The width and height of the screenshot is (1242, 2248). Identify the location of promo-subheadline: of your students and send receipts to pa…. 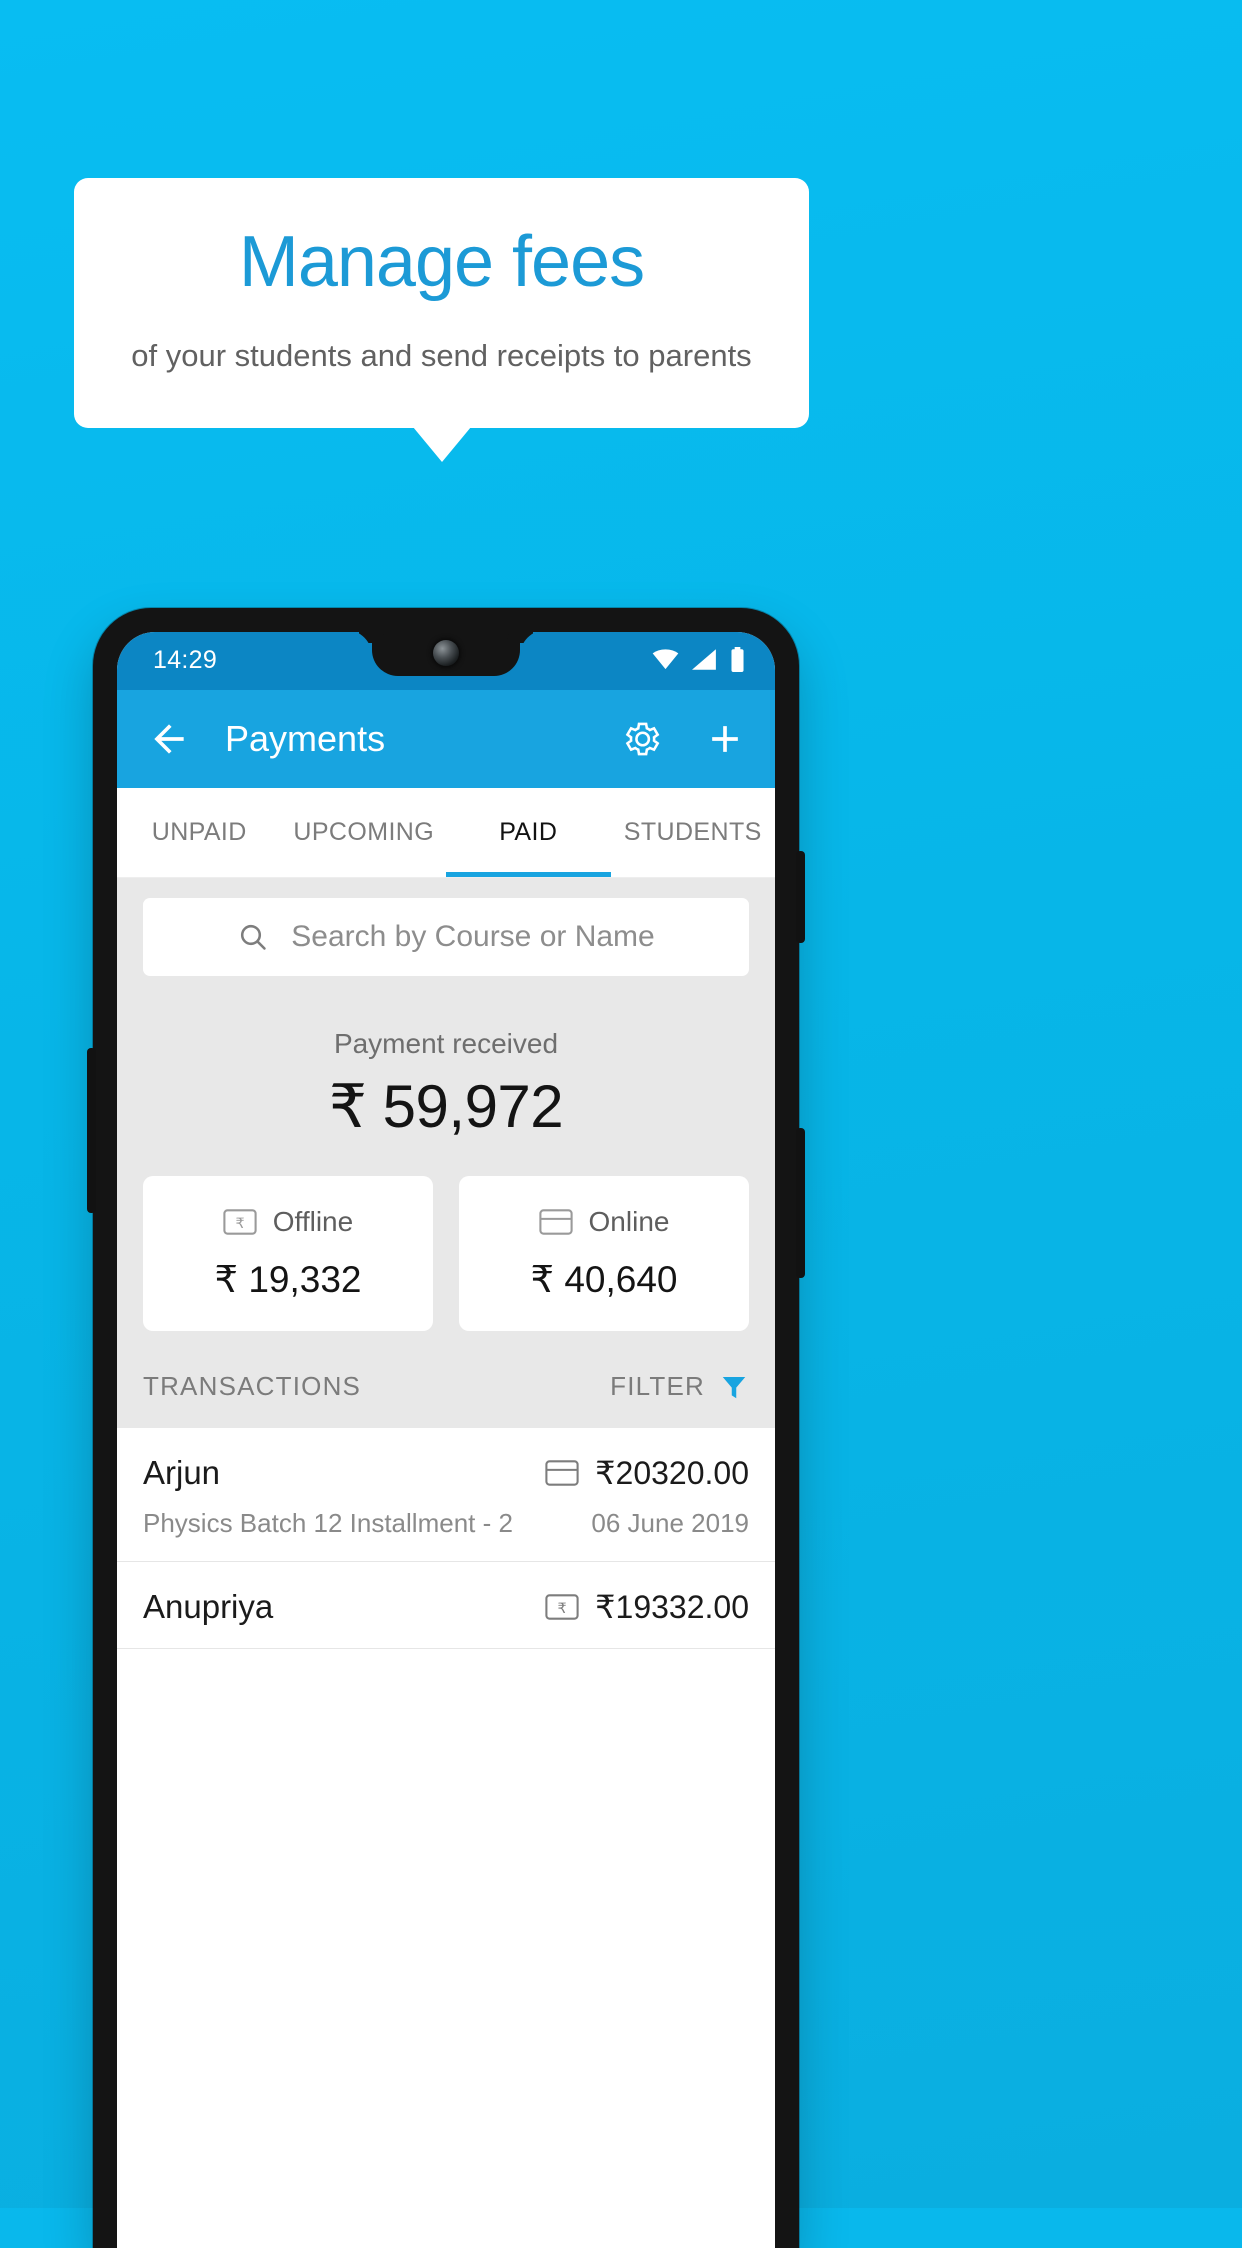
(441, 355).